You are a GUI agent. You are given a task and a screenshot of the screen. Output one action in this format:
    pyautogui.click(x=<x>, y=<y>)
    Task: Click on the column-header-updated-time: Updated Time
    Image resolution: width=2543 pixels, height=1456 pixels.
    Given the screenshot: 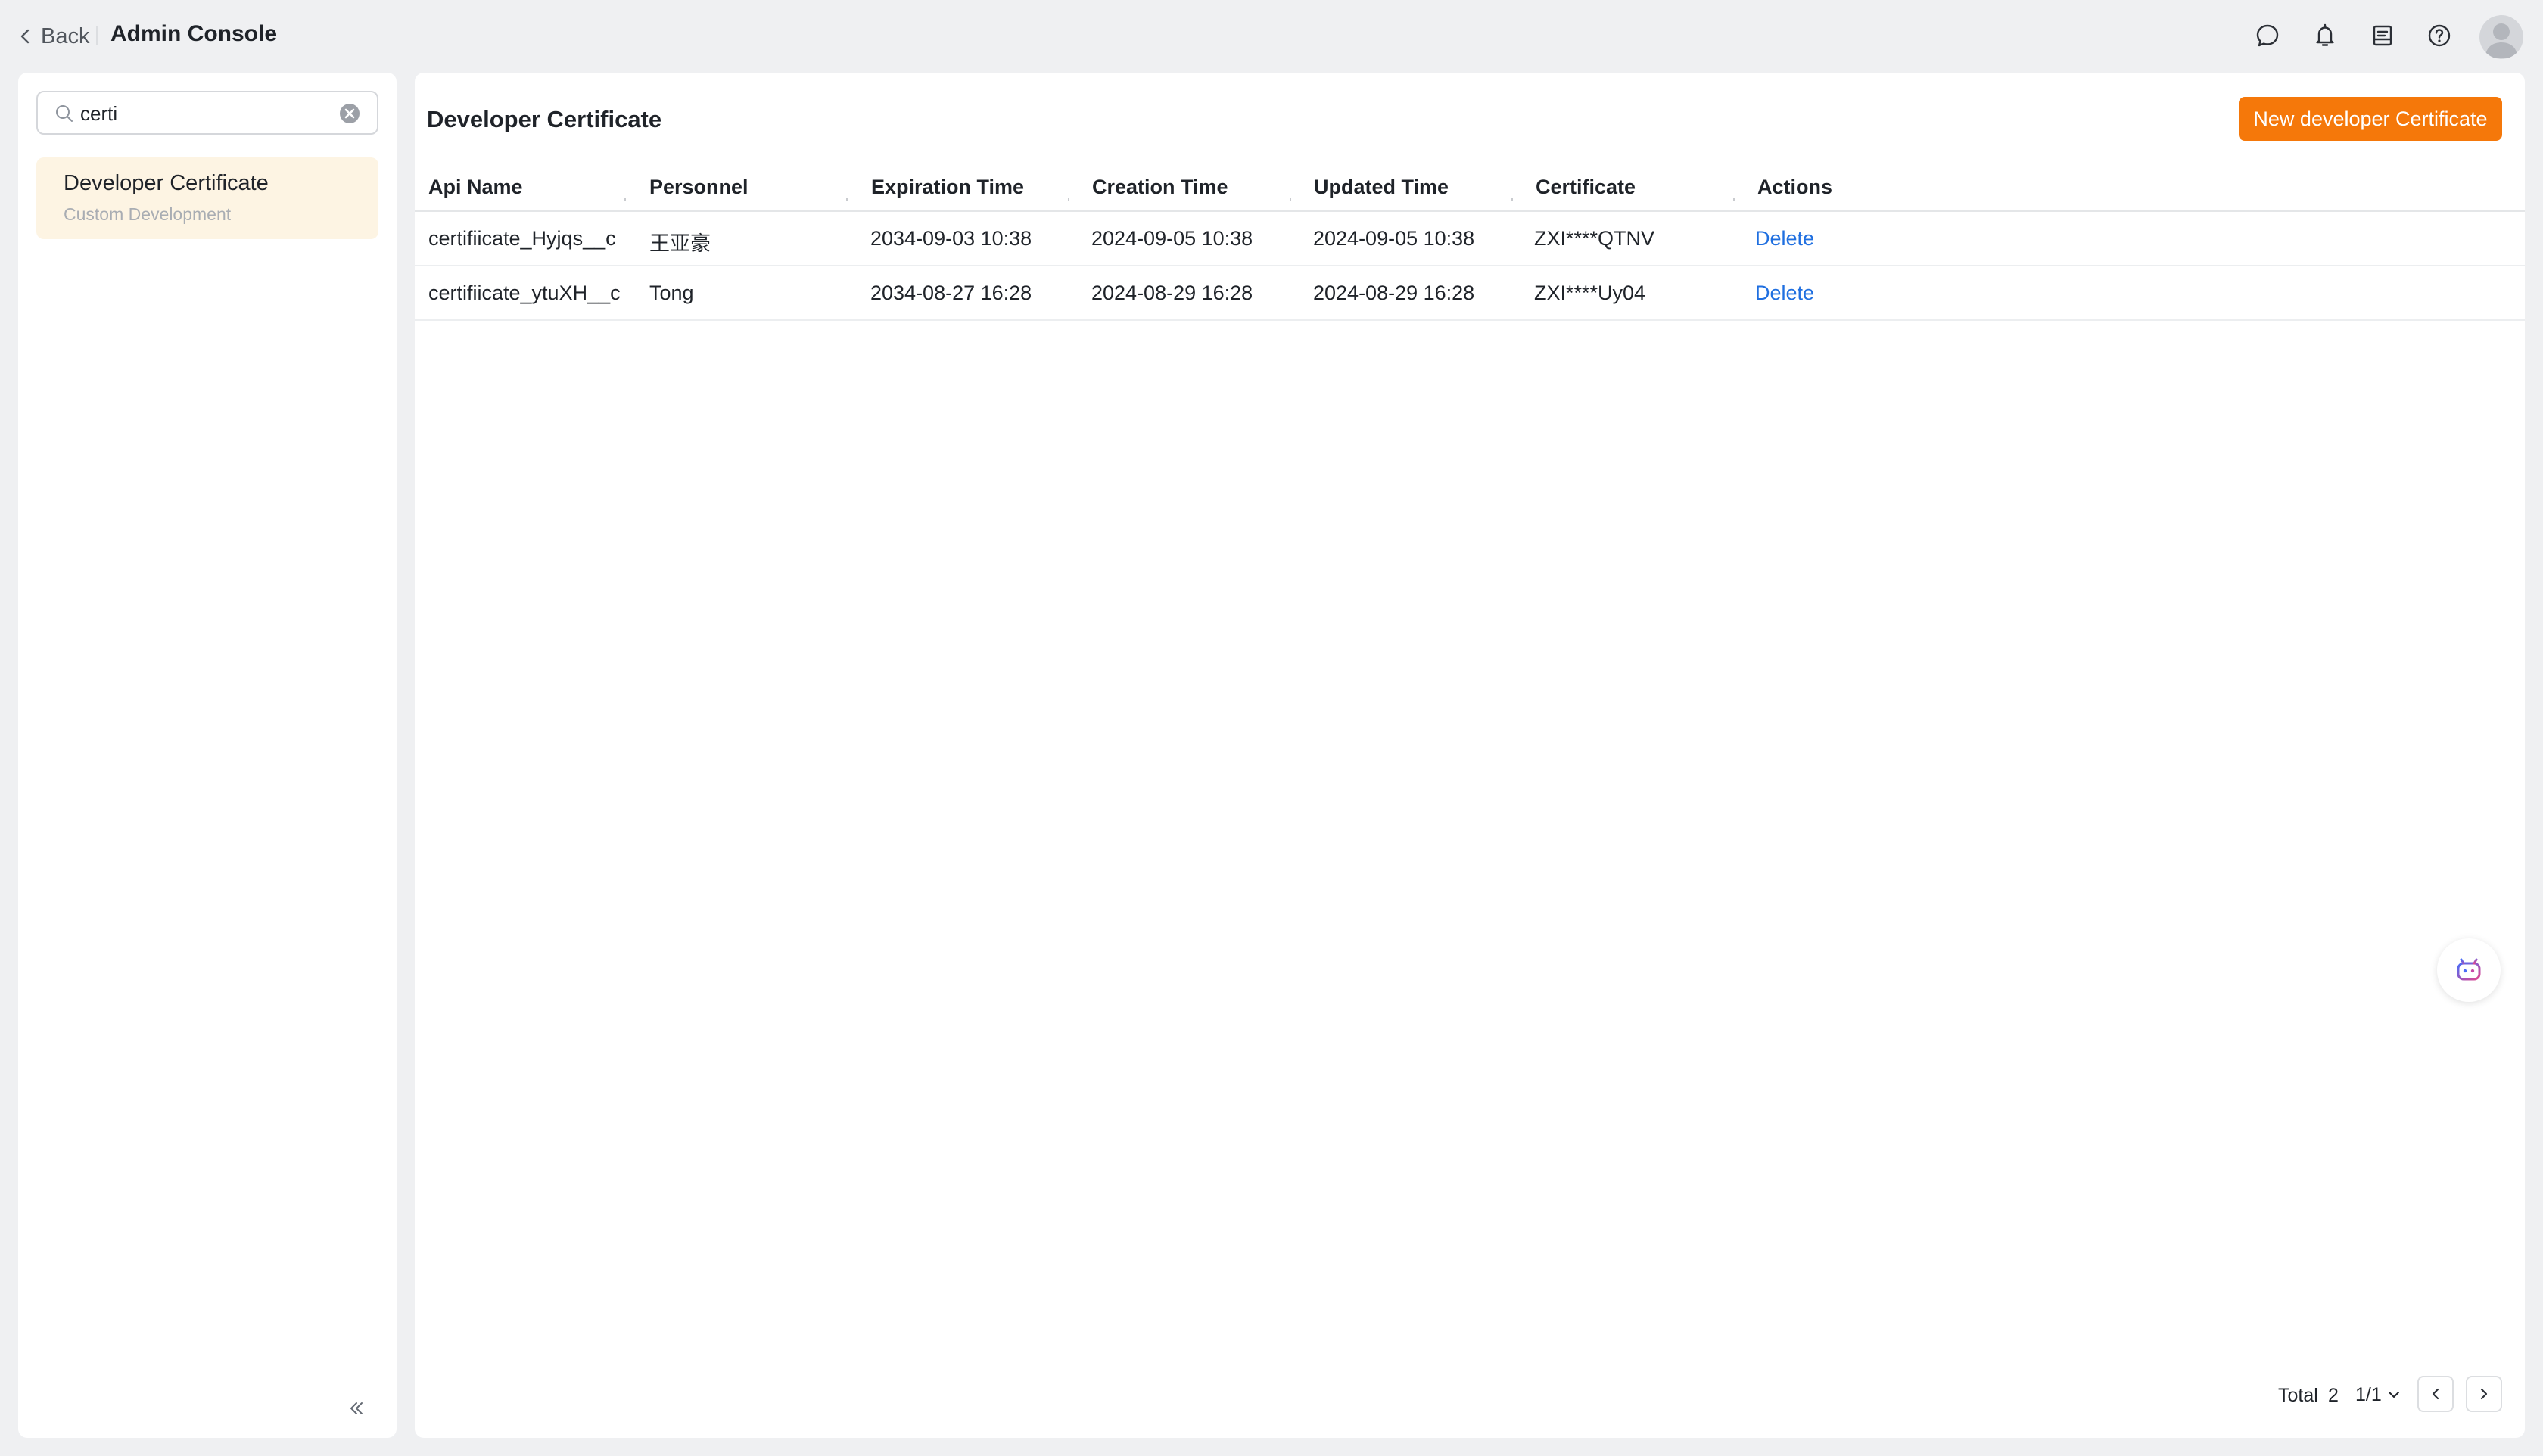 What is the action you would take?
    pyautogui.click(x=1381, y=187)
    